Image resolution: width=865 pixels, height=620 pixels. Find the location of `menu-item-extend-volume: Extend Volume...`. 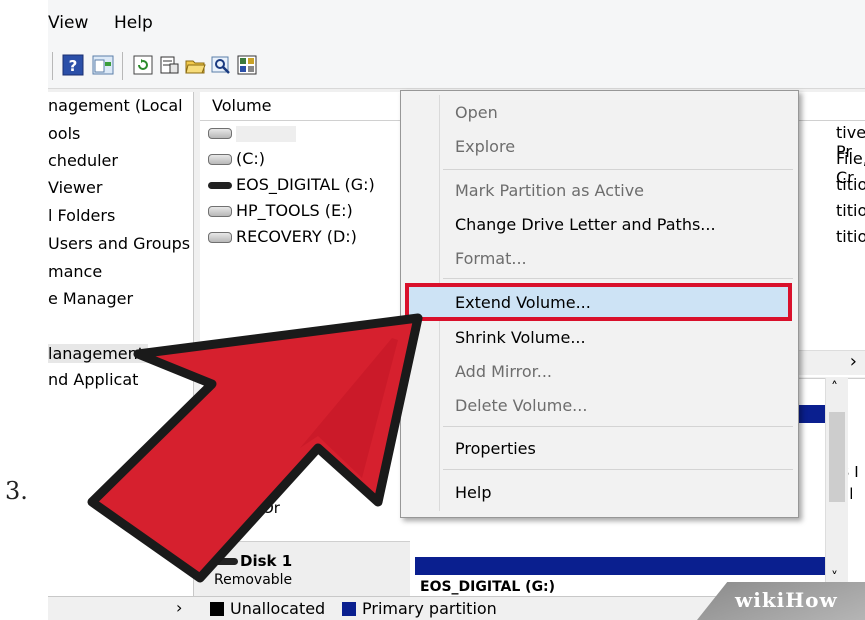

menu-item-extend-volume: Extend Volume... is located at coordinates (523, 302).